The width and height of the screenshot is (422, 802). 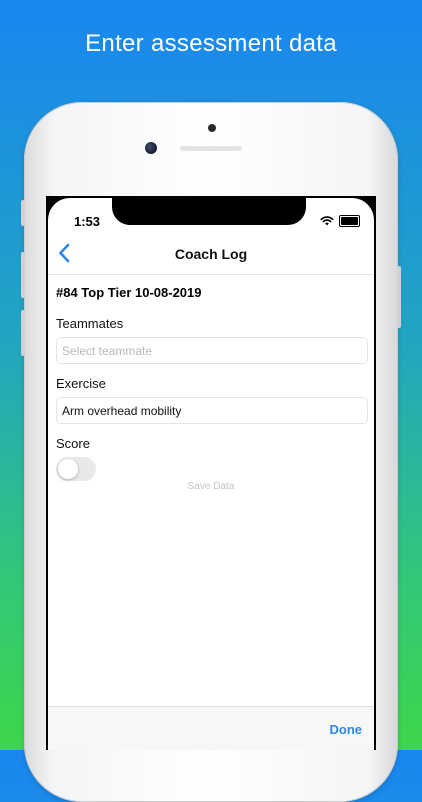 I want to click on phone-volume-up, so click(x=23, y=275).